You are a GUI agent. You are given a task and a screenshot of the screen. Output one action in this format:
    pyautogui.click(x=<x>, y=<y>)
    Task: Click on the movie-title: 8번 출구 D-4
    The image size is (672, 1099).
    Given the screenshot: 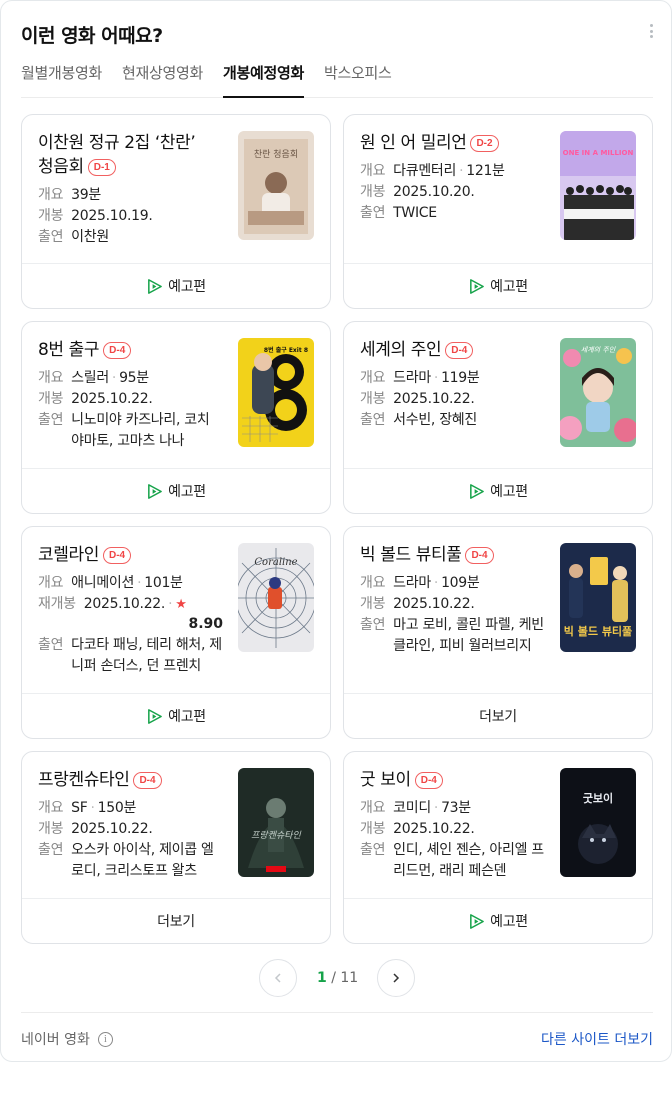 What is the action you would take?
    pyautogui.click(x=123, y=350)
    